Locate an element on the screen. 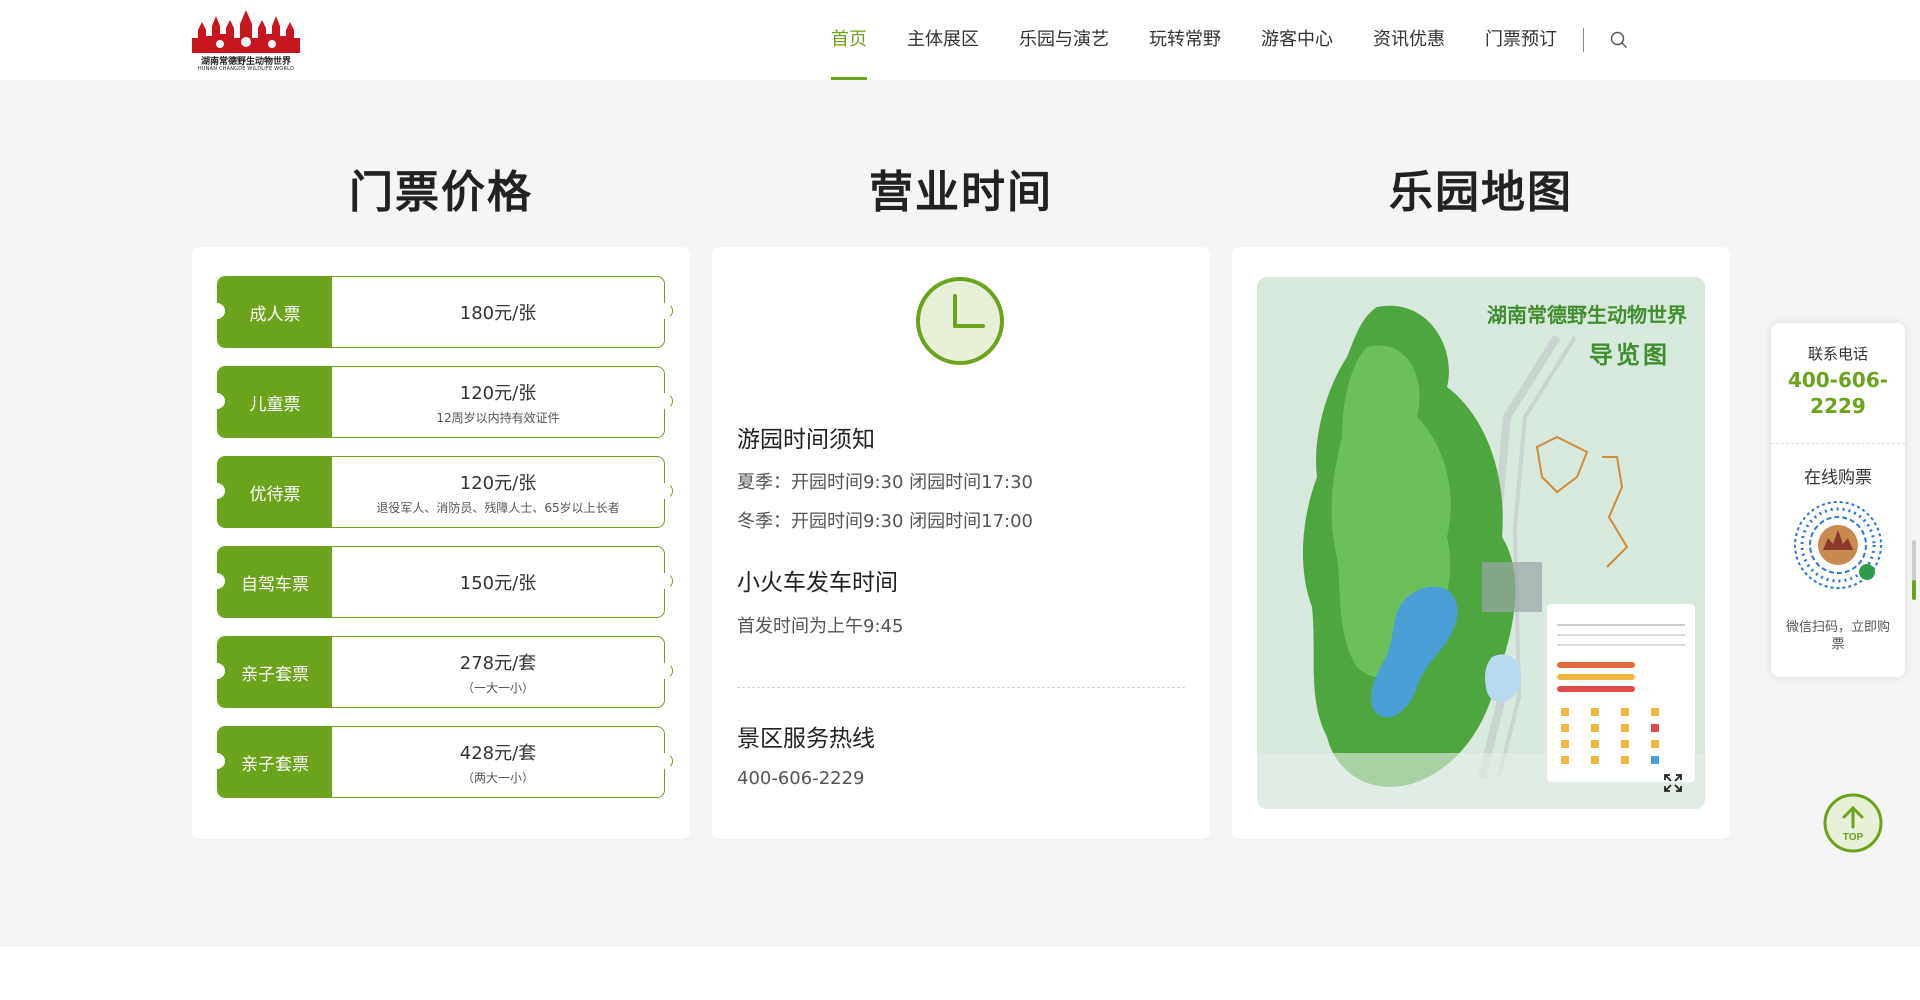 Image resolution: width=1920 pixels, height=1000 pixels. ticket-note: （两大一小） is located at coordinates (497, 777).